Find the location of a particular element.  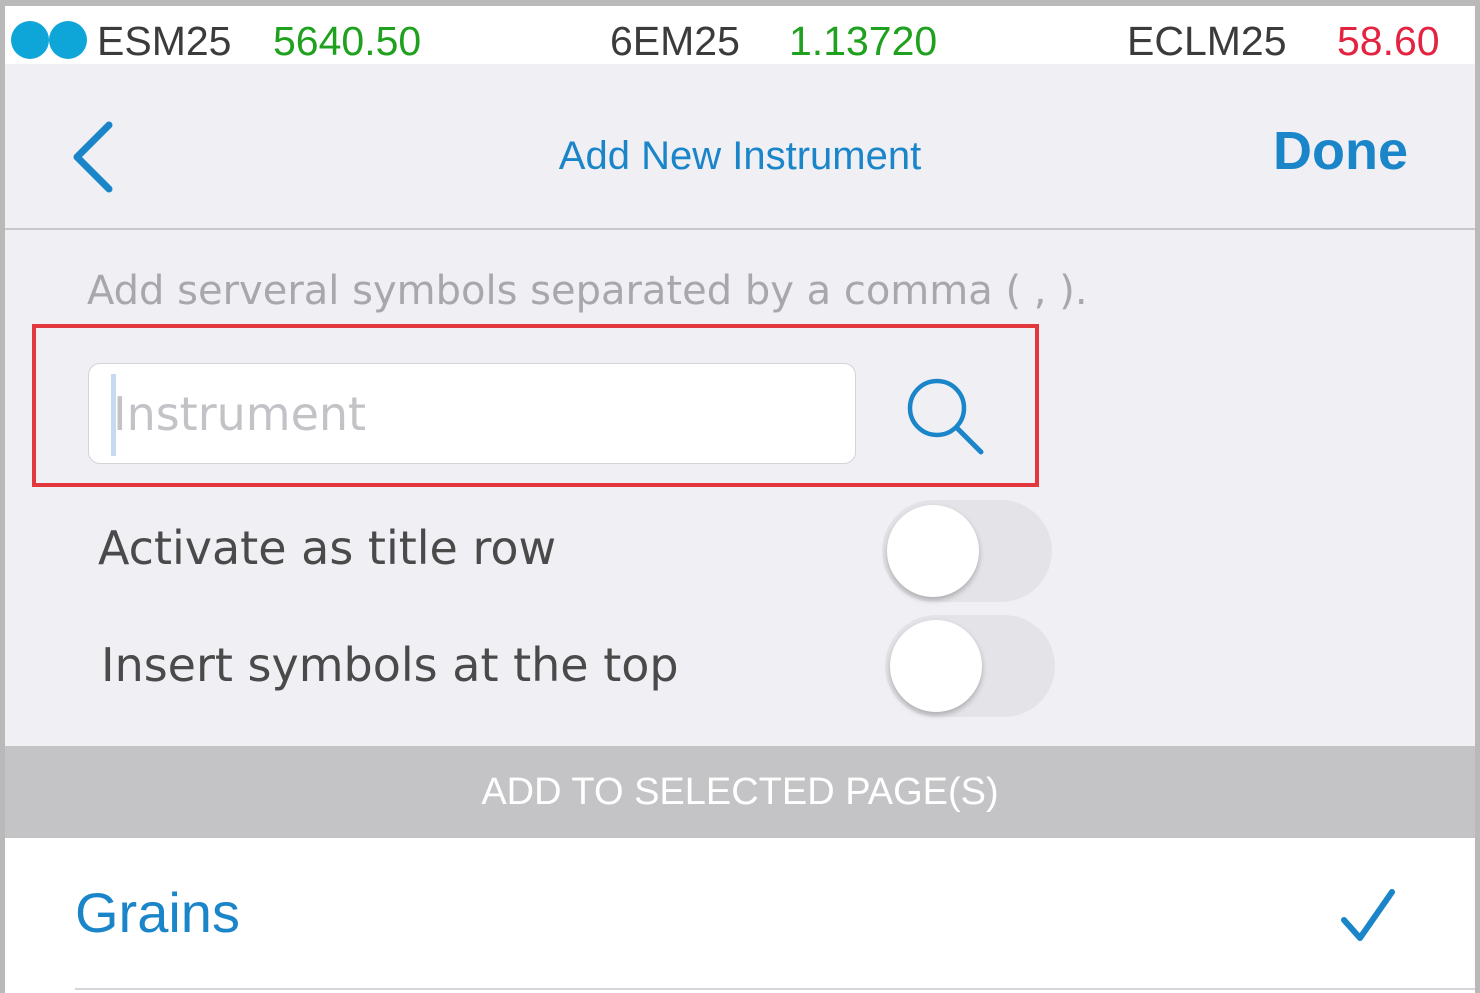

ticker-price: 1.13720 is located at coordinates (863, 41).